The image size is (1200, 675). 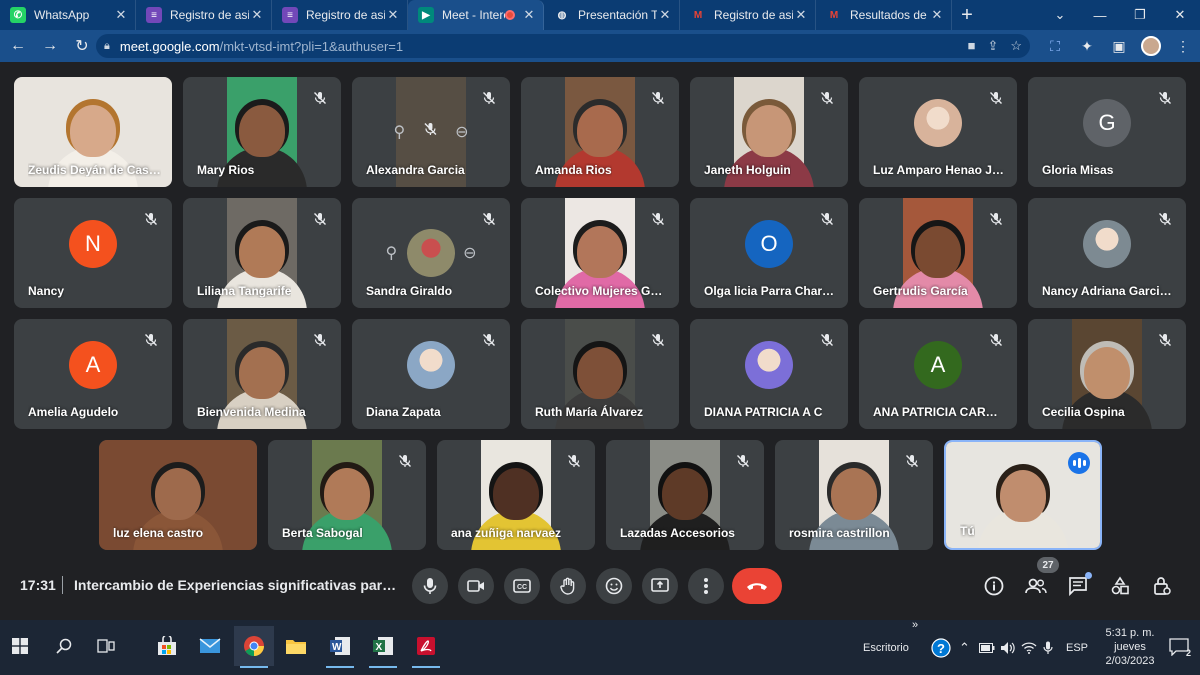 I want to click on participant-tile: ana zuñiga narvaez, so click(x=516, y=495).